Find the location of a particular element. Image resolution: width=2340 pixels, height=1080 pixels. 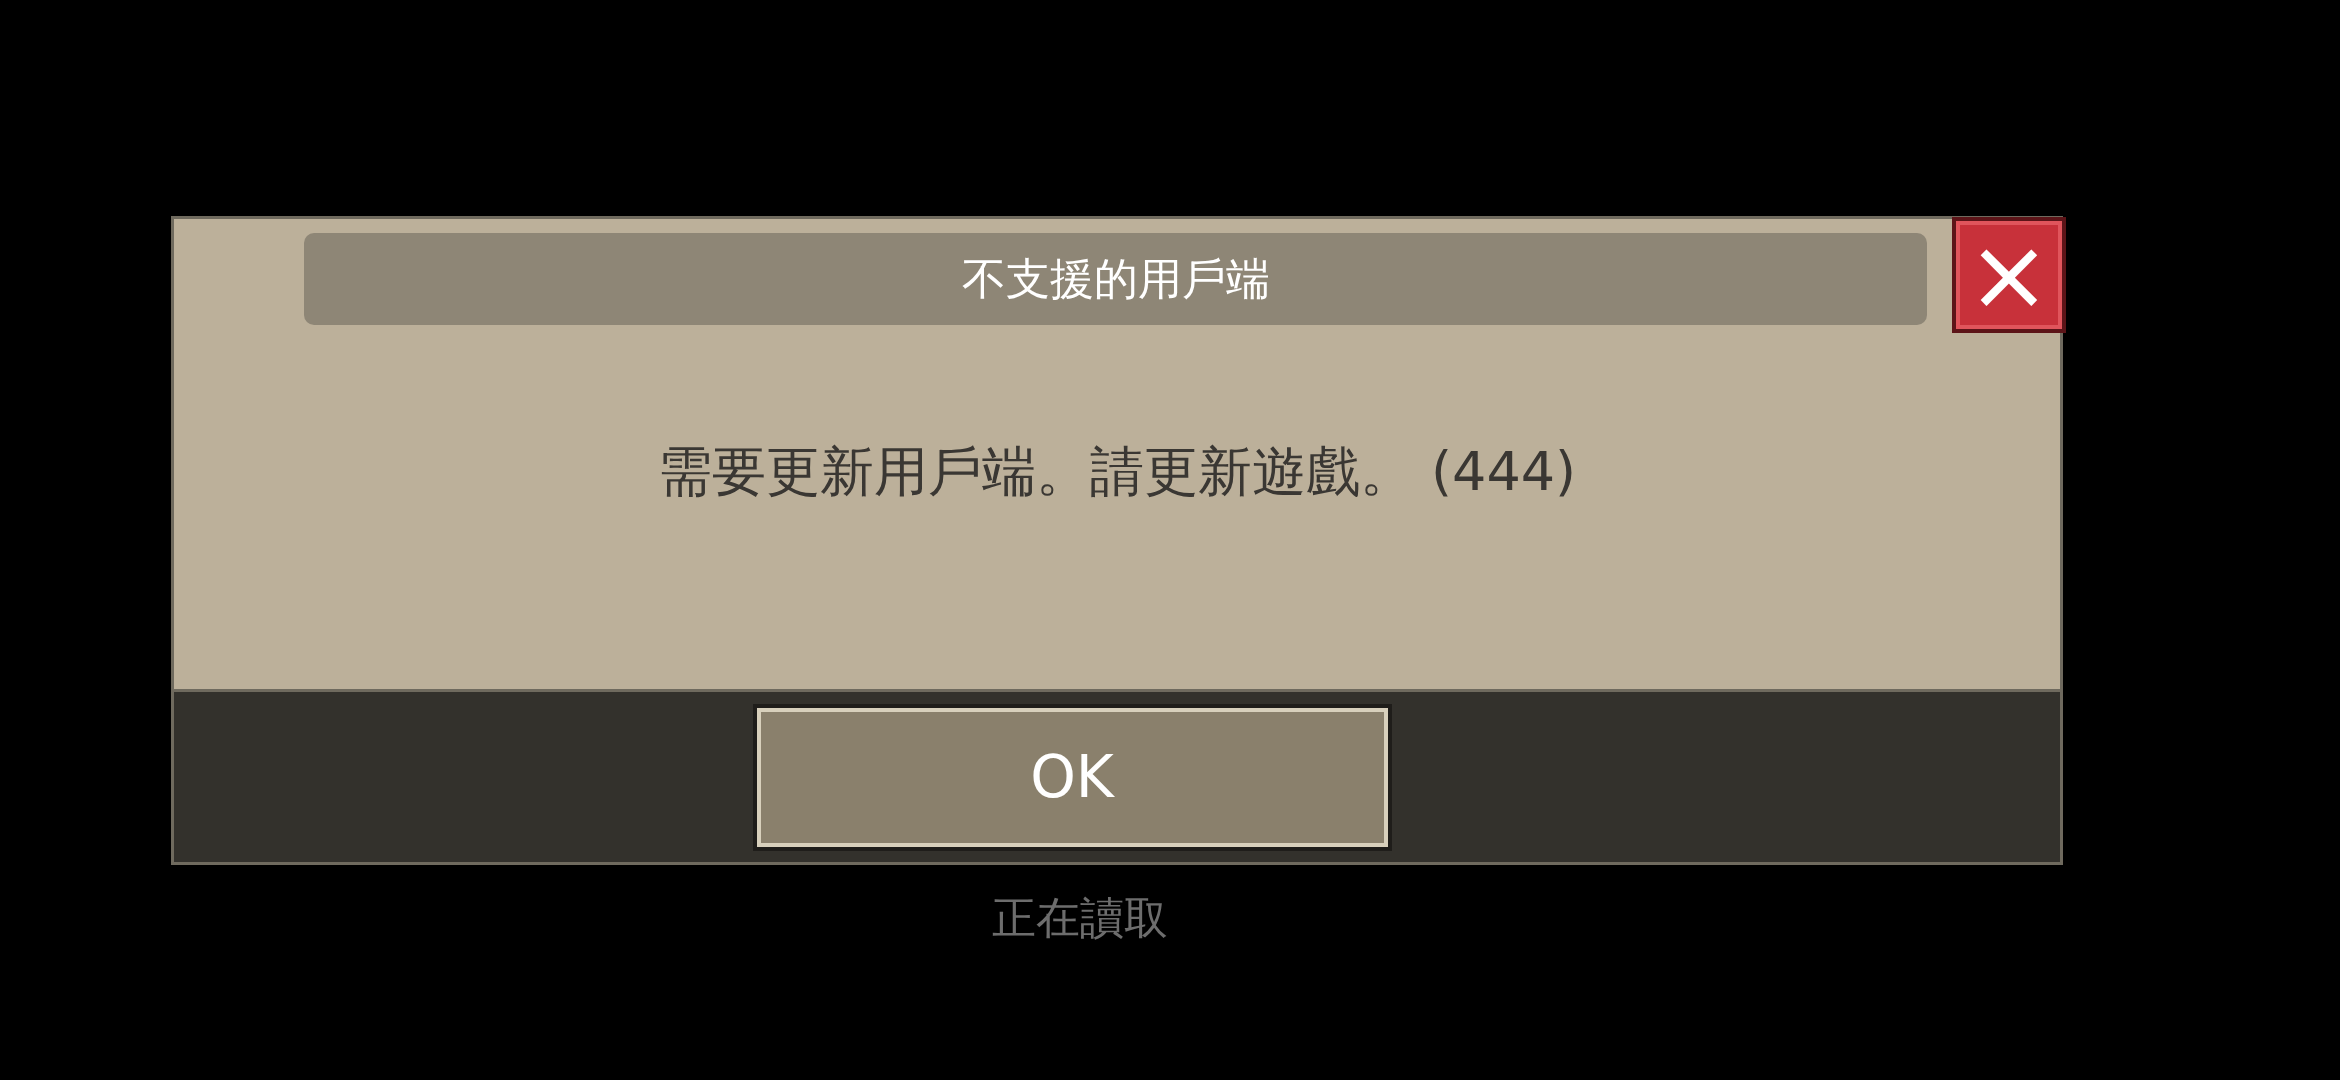

dialog-title: 不支援的用戶端 is located at coordinates (1115, 279).